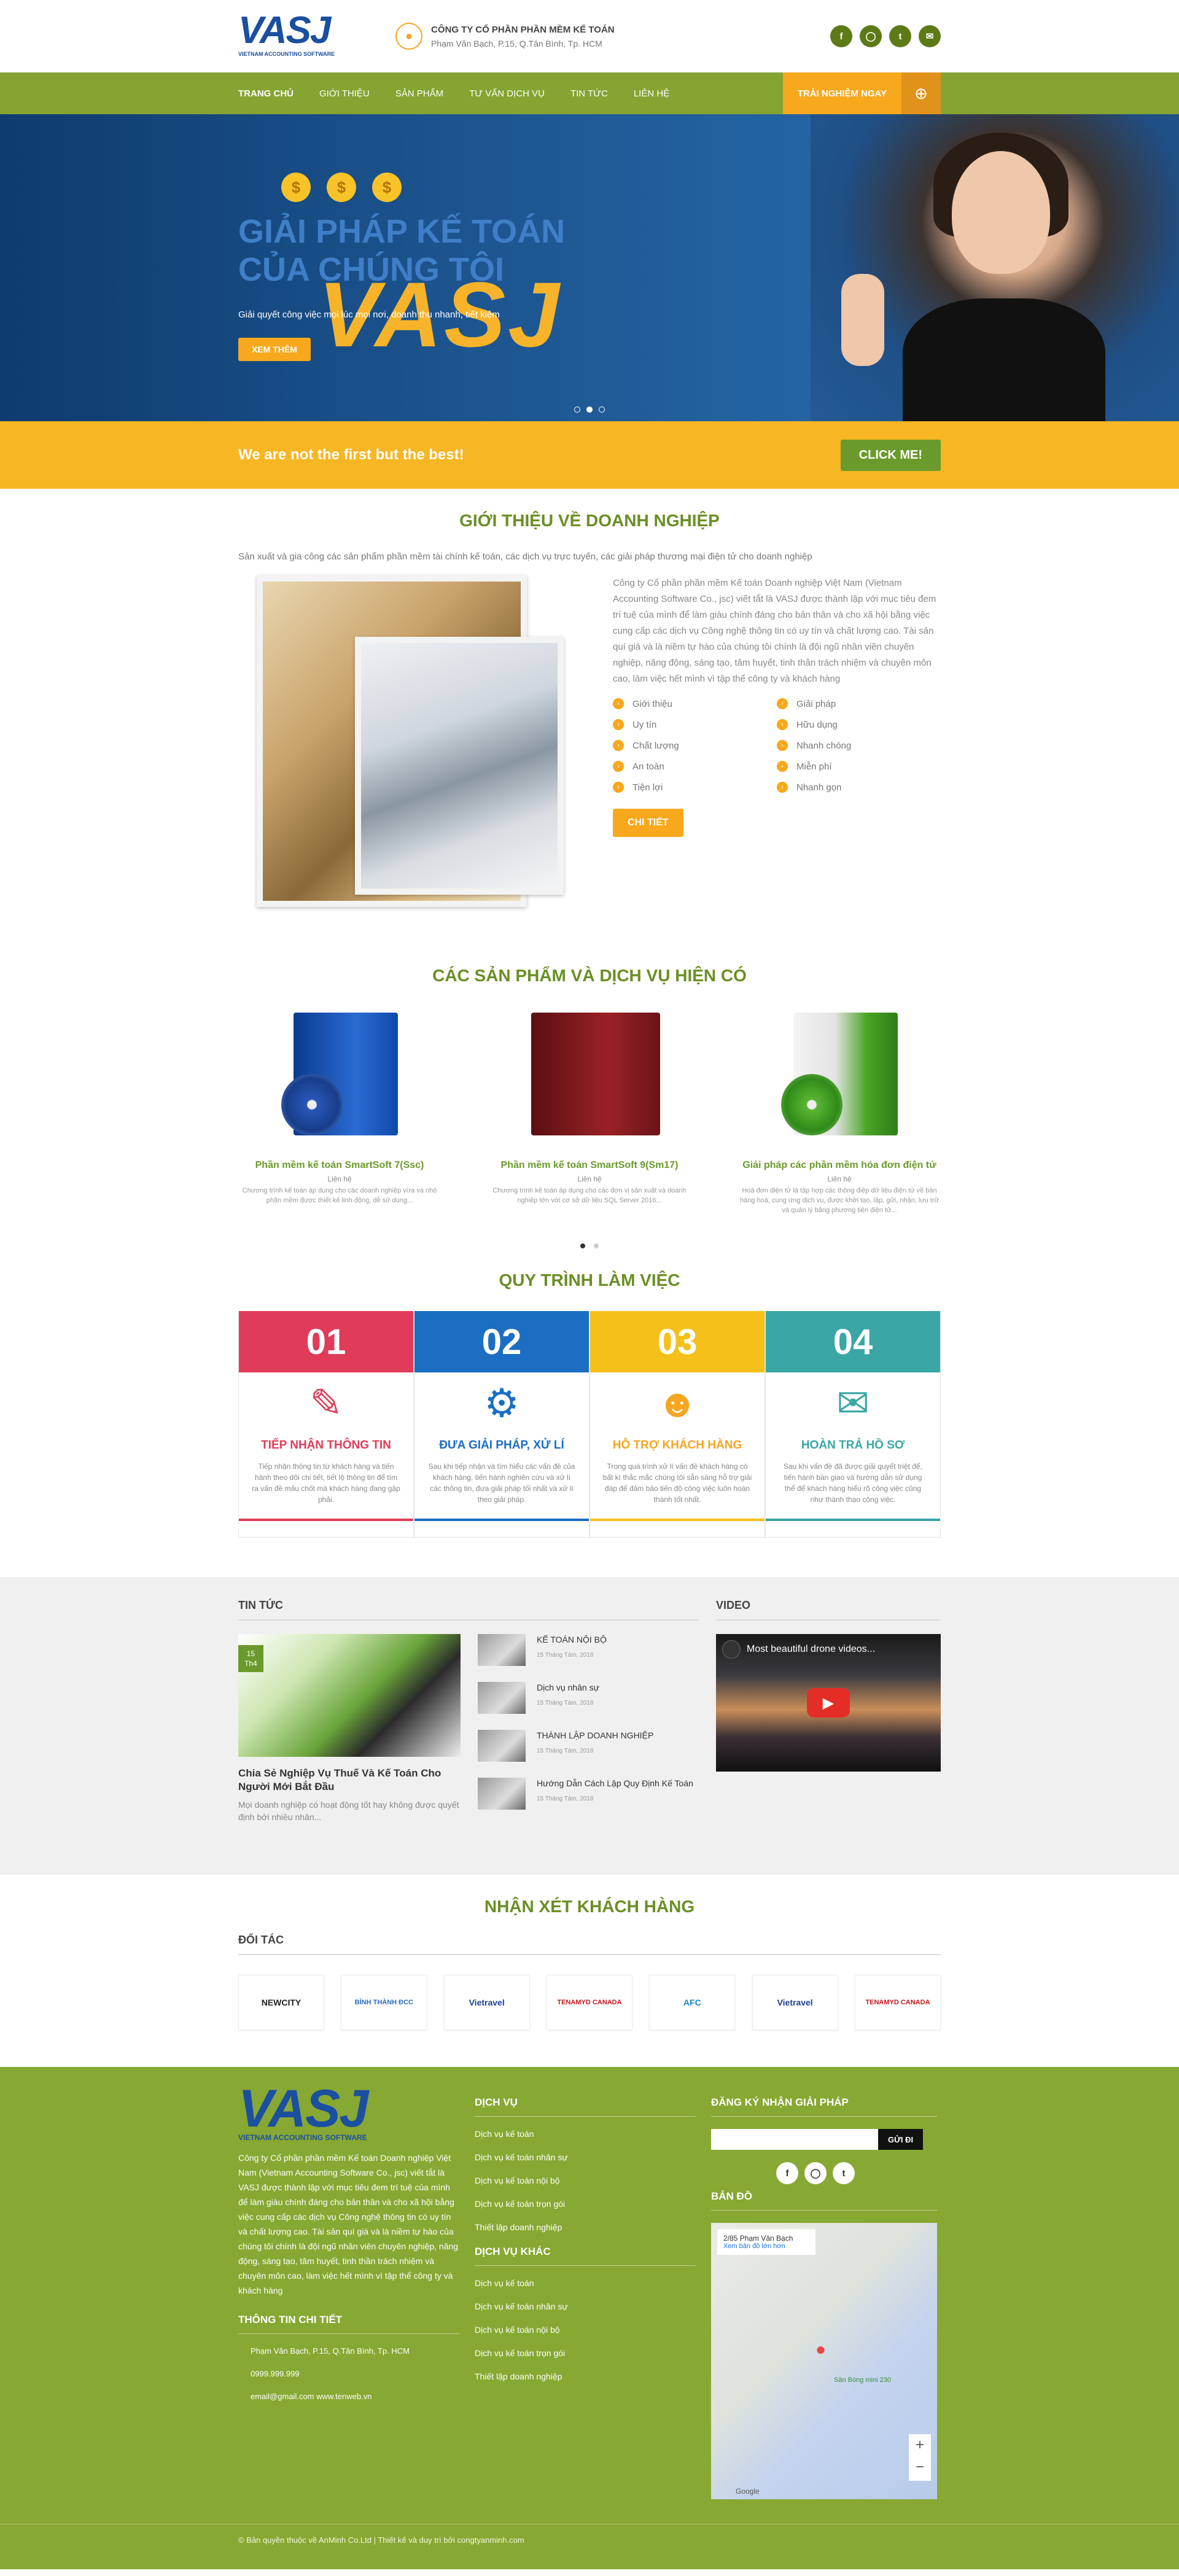 The width and height of the screenshot is (1179, 2576). What do you see at coordinates (593, 2180) in the screenshot?
I see `footer-service-link: Dịch vụ kế toán nội bộ` at bounding box center [593, 2180].